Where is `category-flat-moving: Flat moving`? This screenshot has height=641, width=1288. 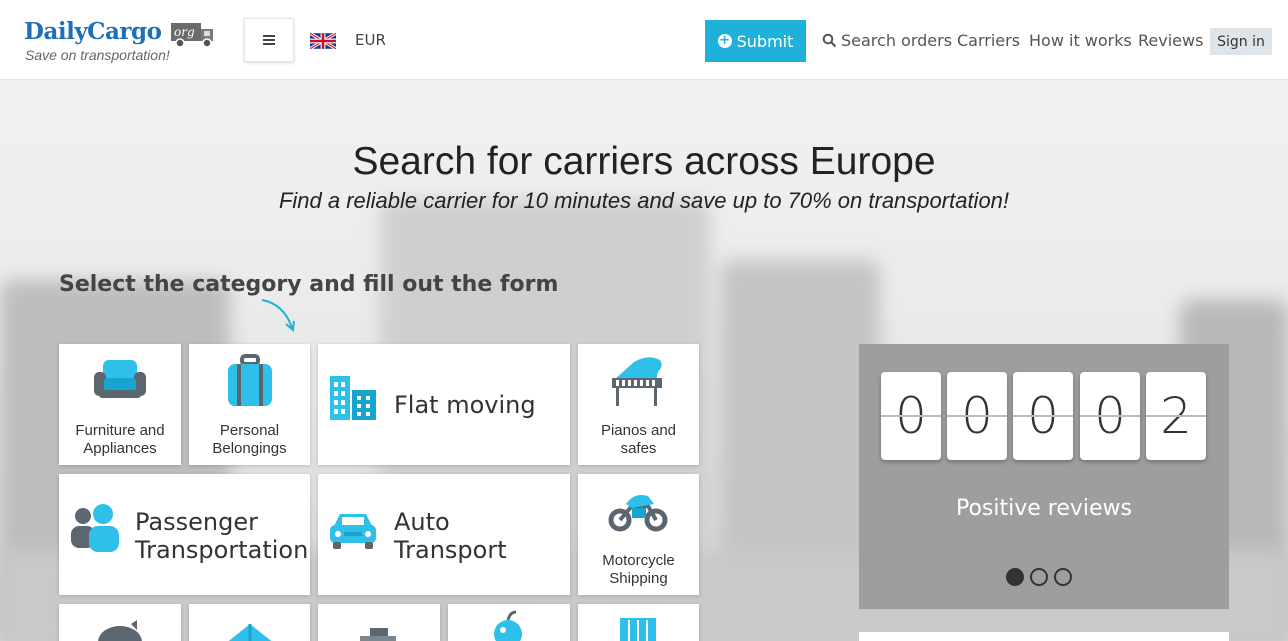
category-flat-moving: Flat moving is located at coordinates (444, 404).